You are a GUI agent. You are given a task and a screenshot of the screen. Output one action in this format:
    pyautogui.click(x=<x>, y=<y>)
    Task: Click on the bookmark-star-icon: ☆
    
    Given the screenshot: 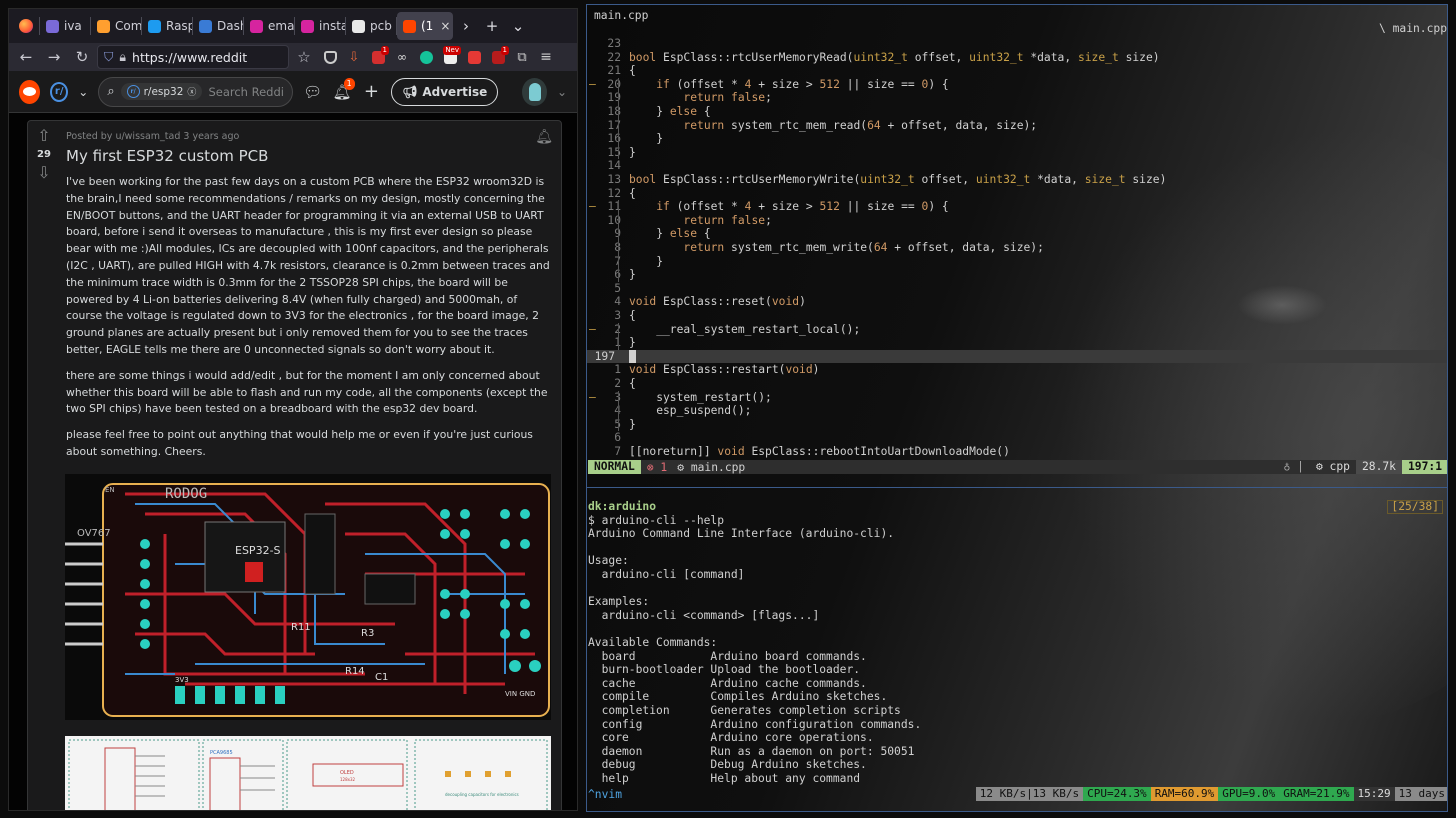 What is the action you would take?
    pyautogui.click(x=304, y=57)
    